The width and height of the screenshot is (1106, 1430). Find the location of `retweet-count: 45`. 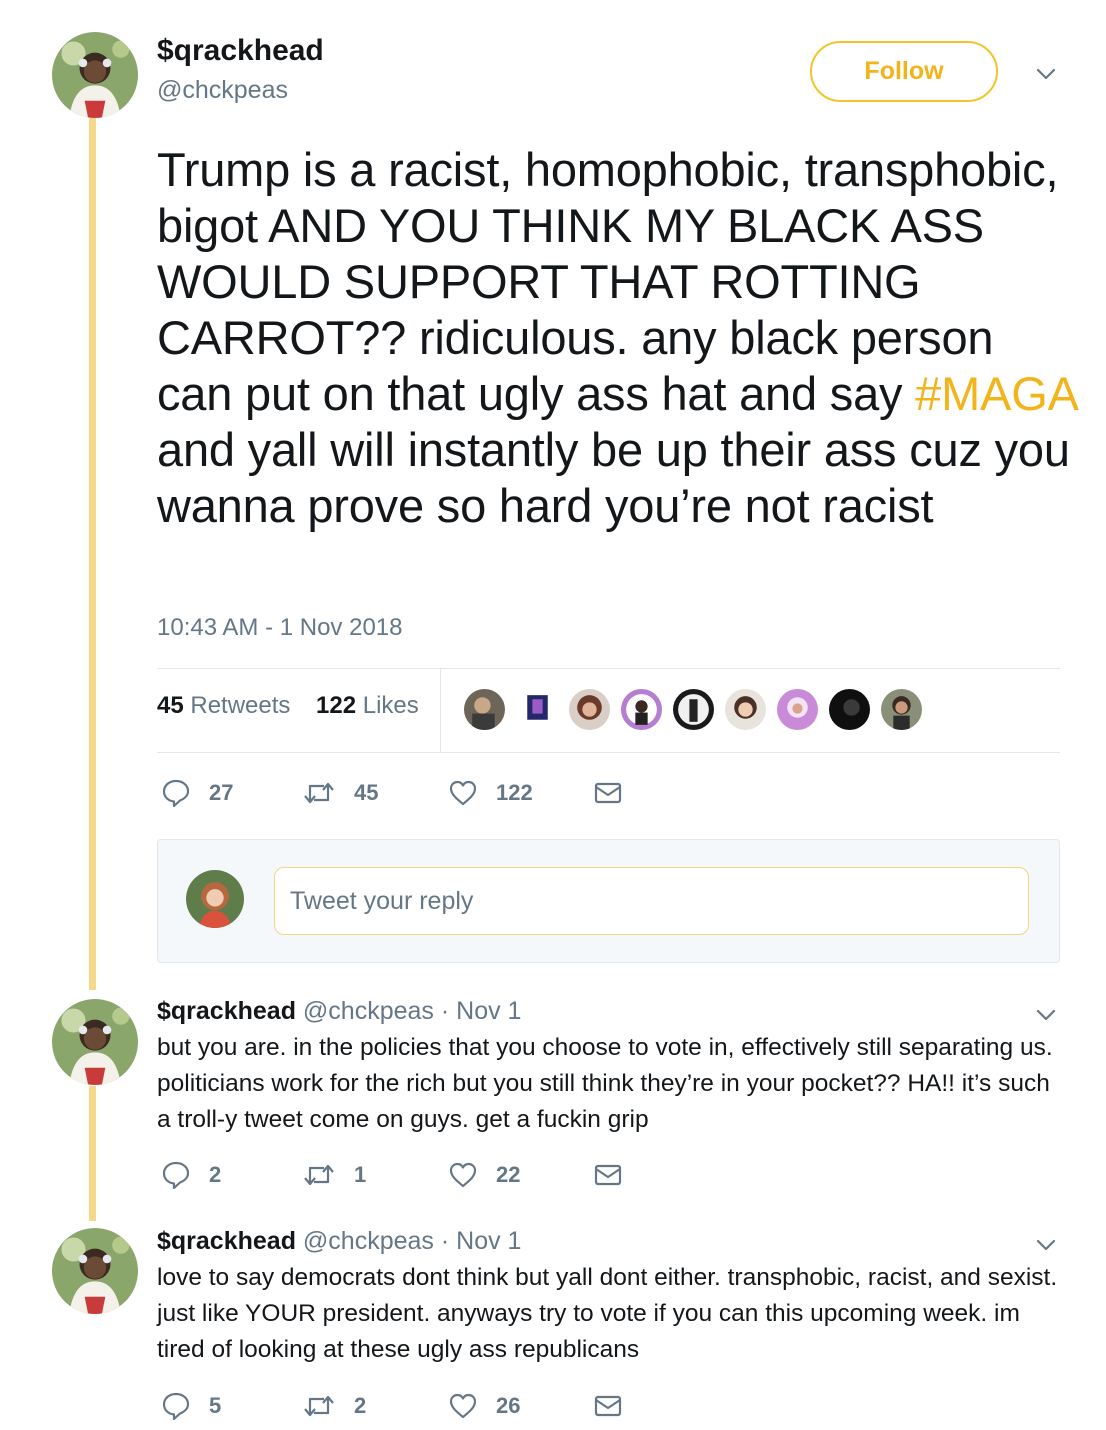

retweet-count: 45 is located at coordinates (366, 792).